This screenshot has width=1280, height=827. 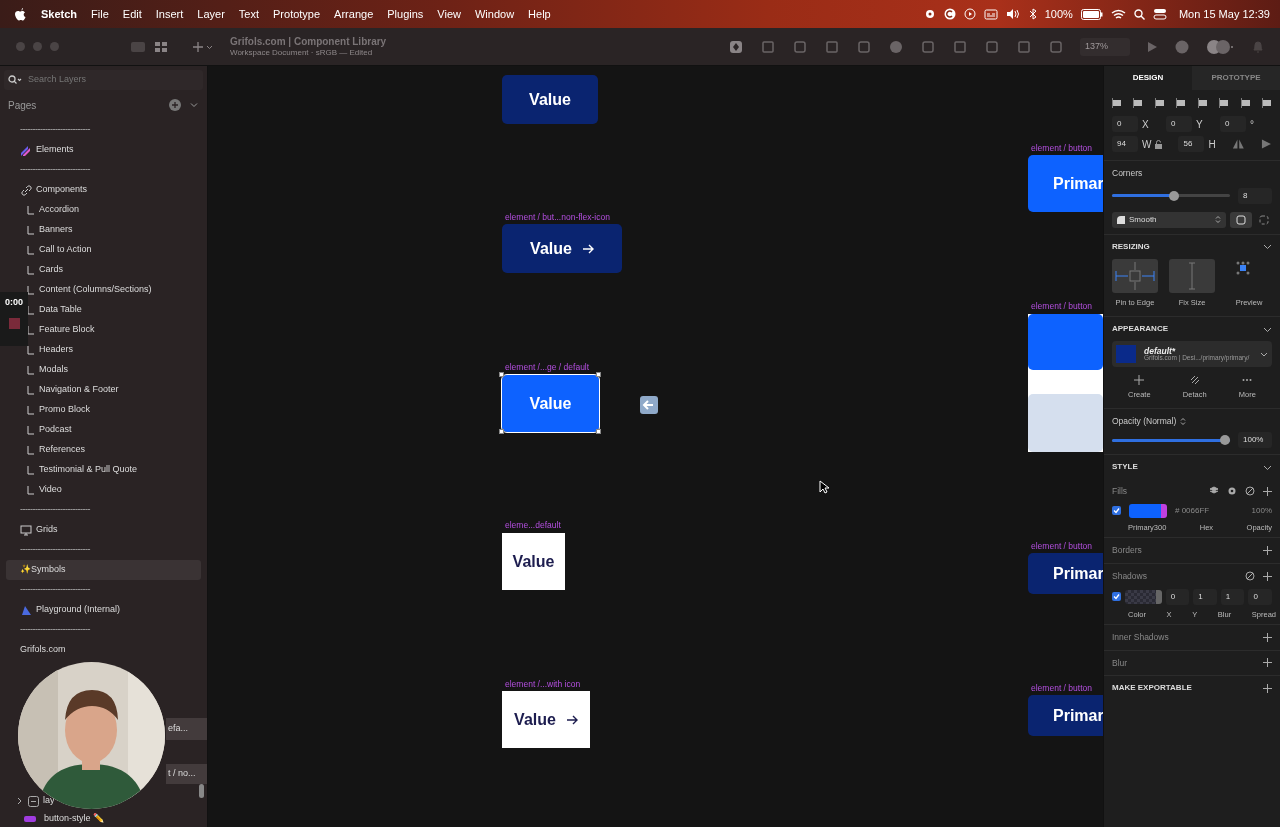 I want to click on battery-icon, so click(x=1091, y=14).